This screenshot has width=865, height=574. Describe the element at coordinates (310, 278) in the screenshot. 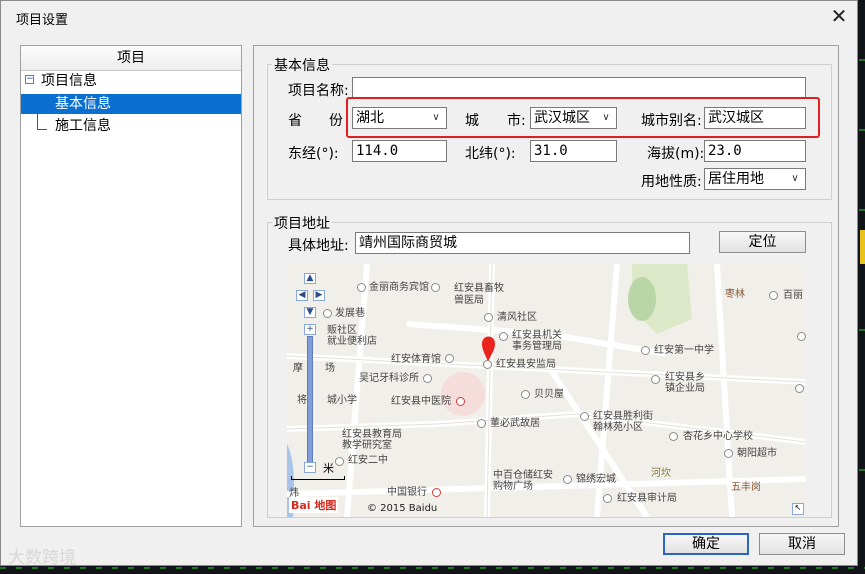

I see `pan-up-icon: ▲` at that location.